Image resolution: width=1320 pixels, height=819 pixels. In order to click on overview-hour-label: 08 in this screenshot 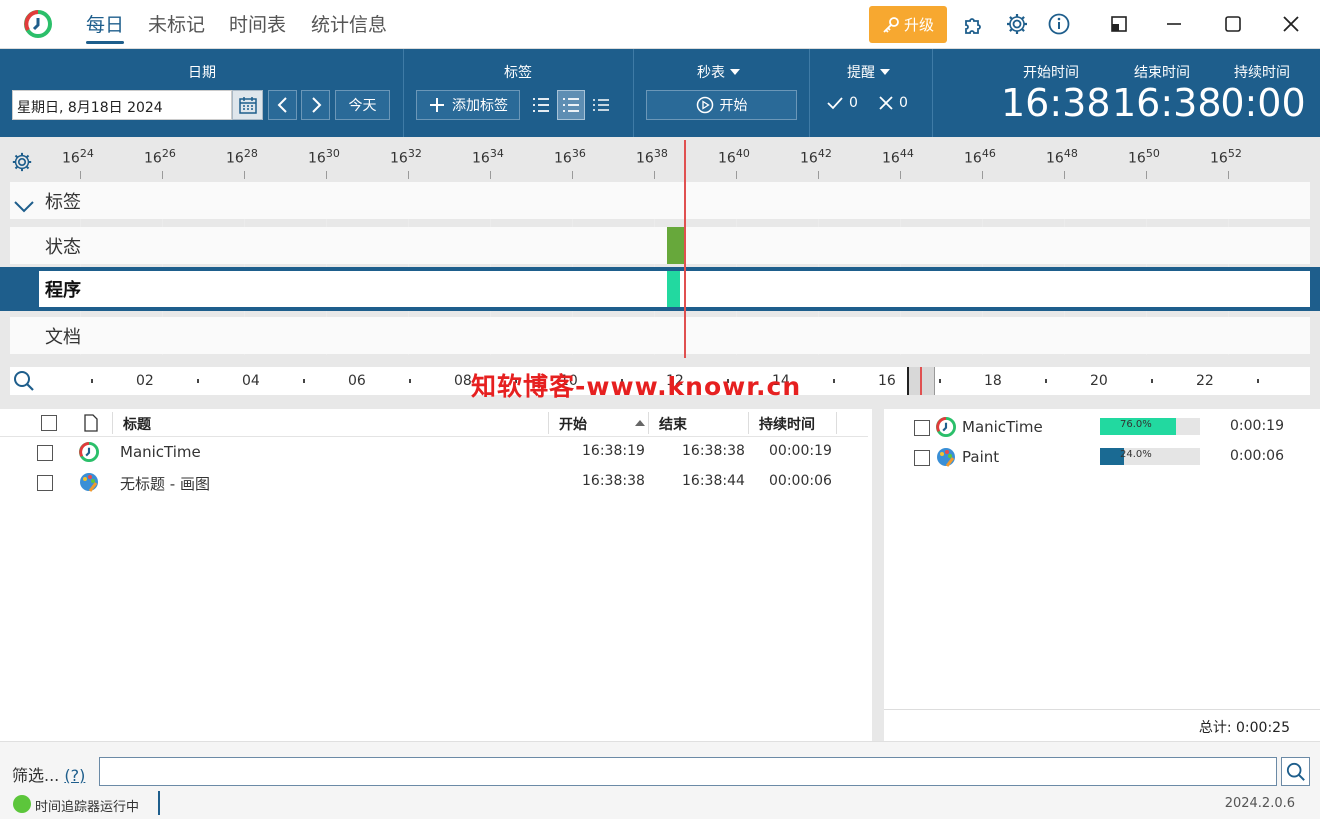, I will do `click(463, 381)`.